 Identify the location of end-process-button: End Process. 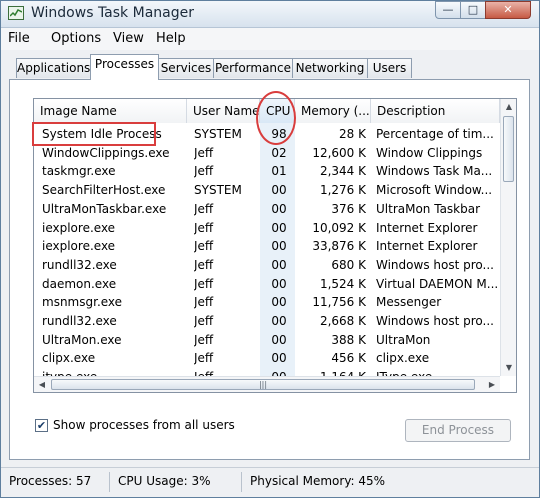
(458, 430).